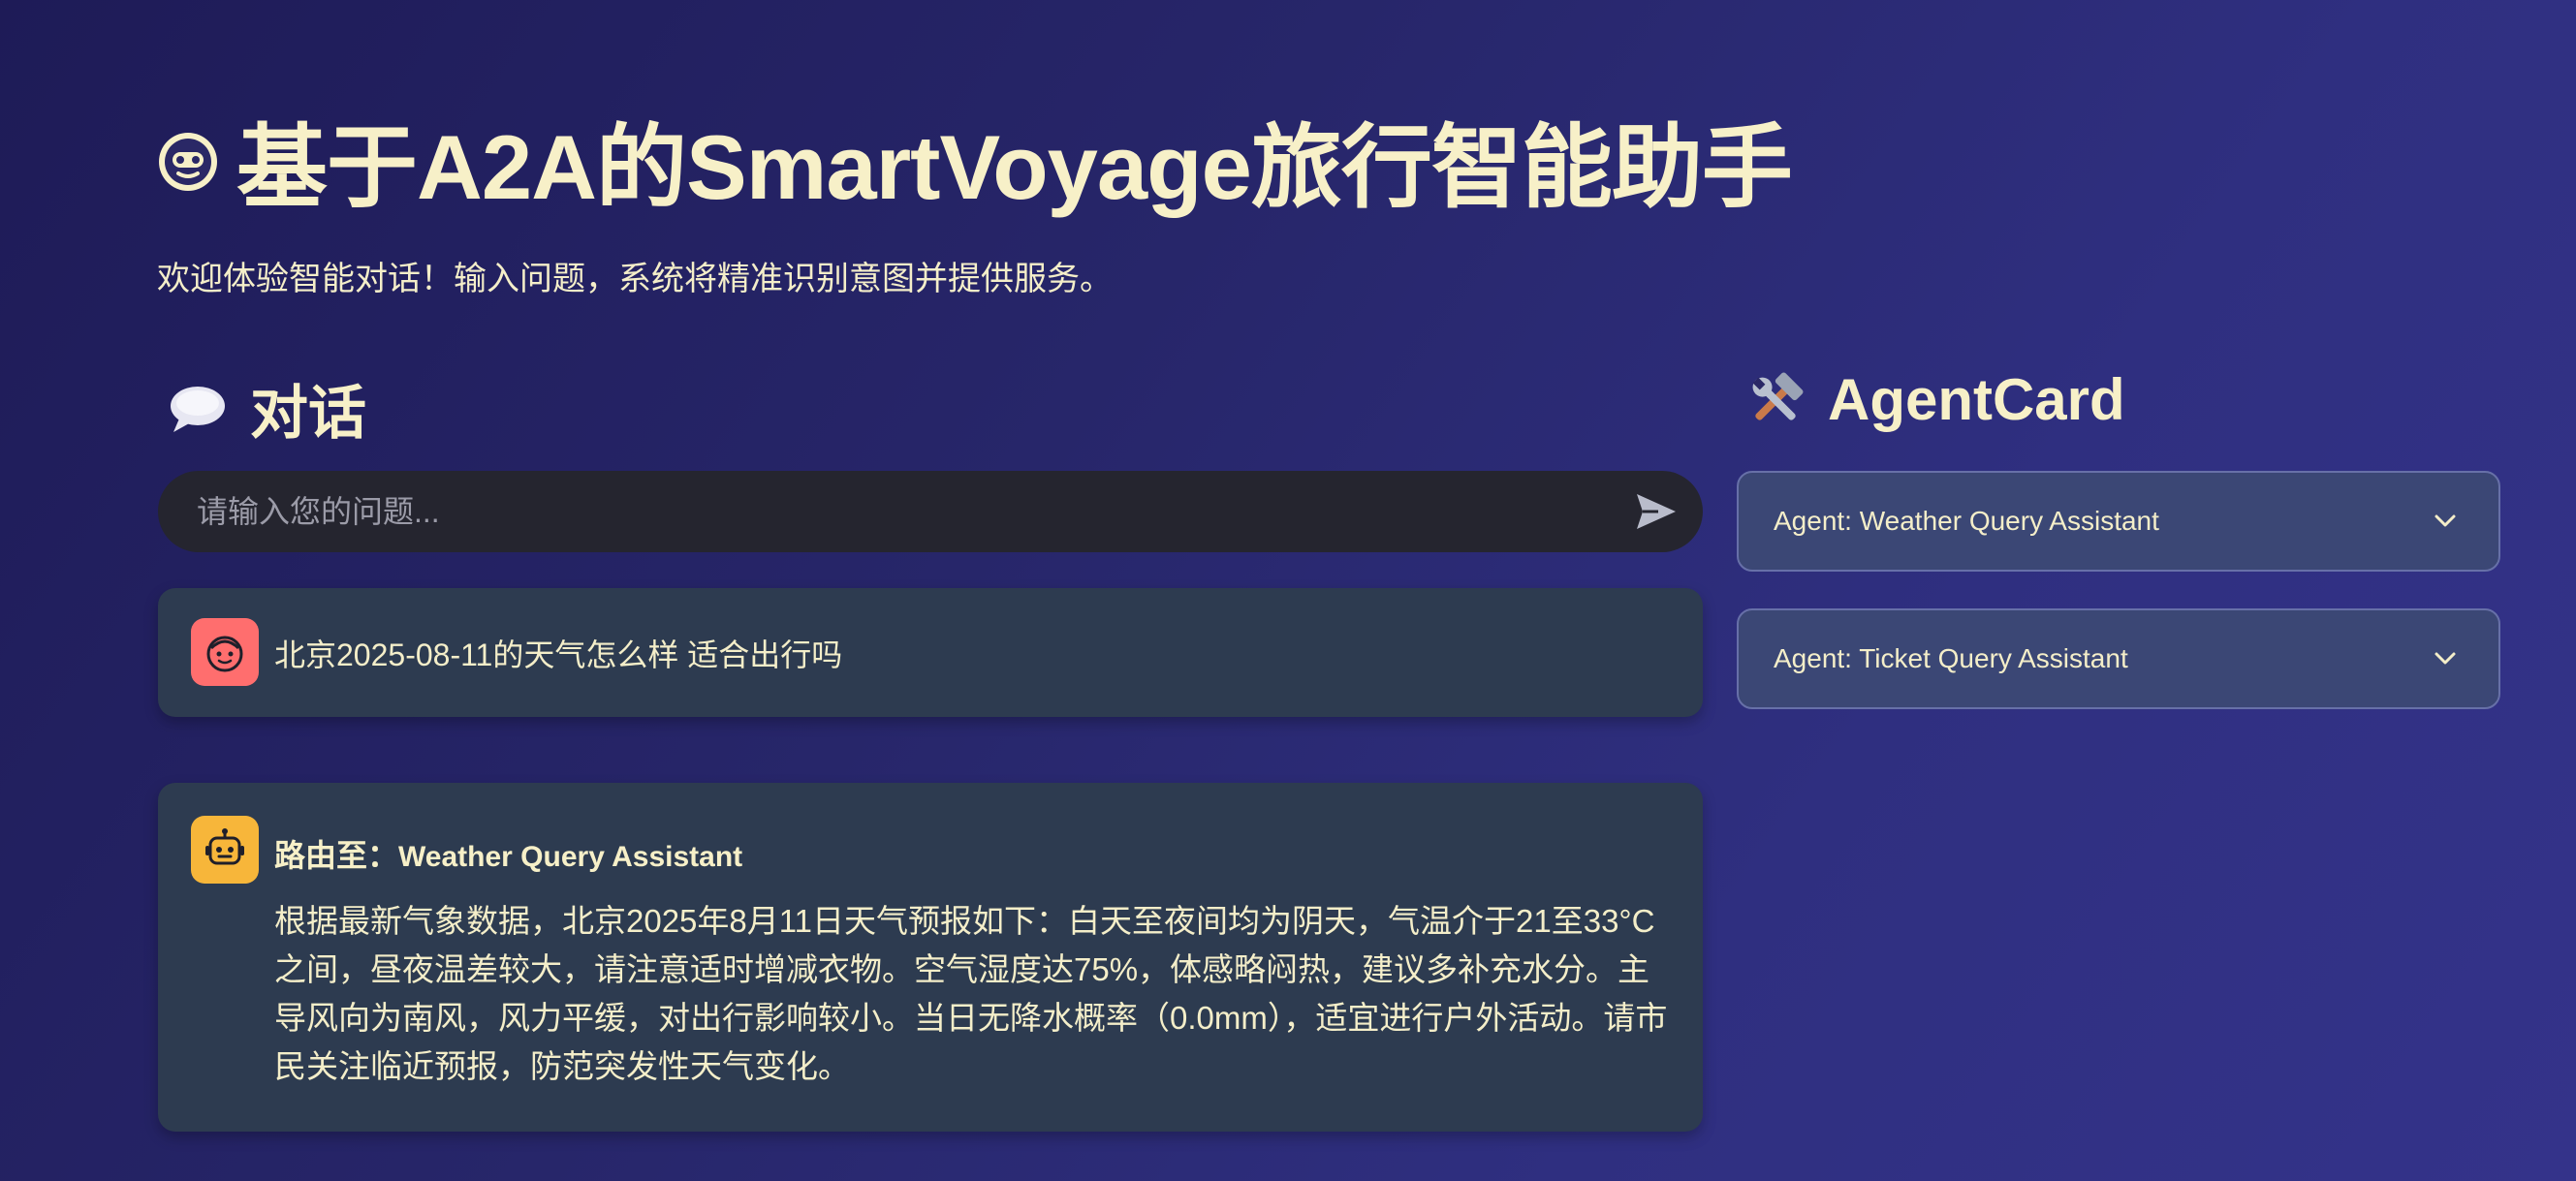 The width and height of the screenshot is (2576, 1181). I want to click on route-target: Weather Query Assistant, so click(570, 857).